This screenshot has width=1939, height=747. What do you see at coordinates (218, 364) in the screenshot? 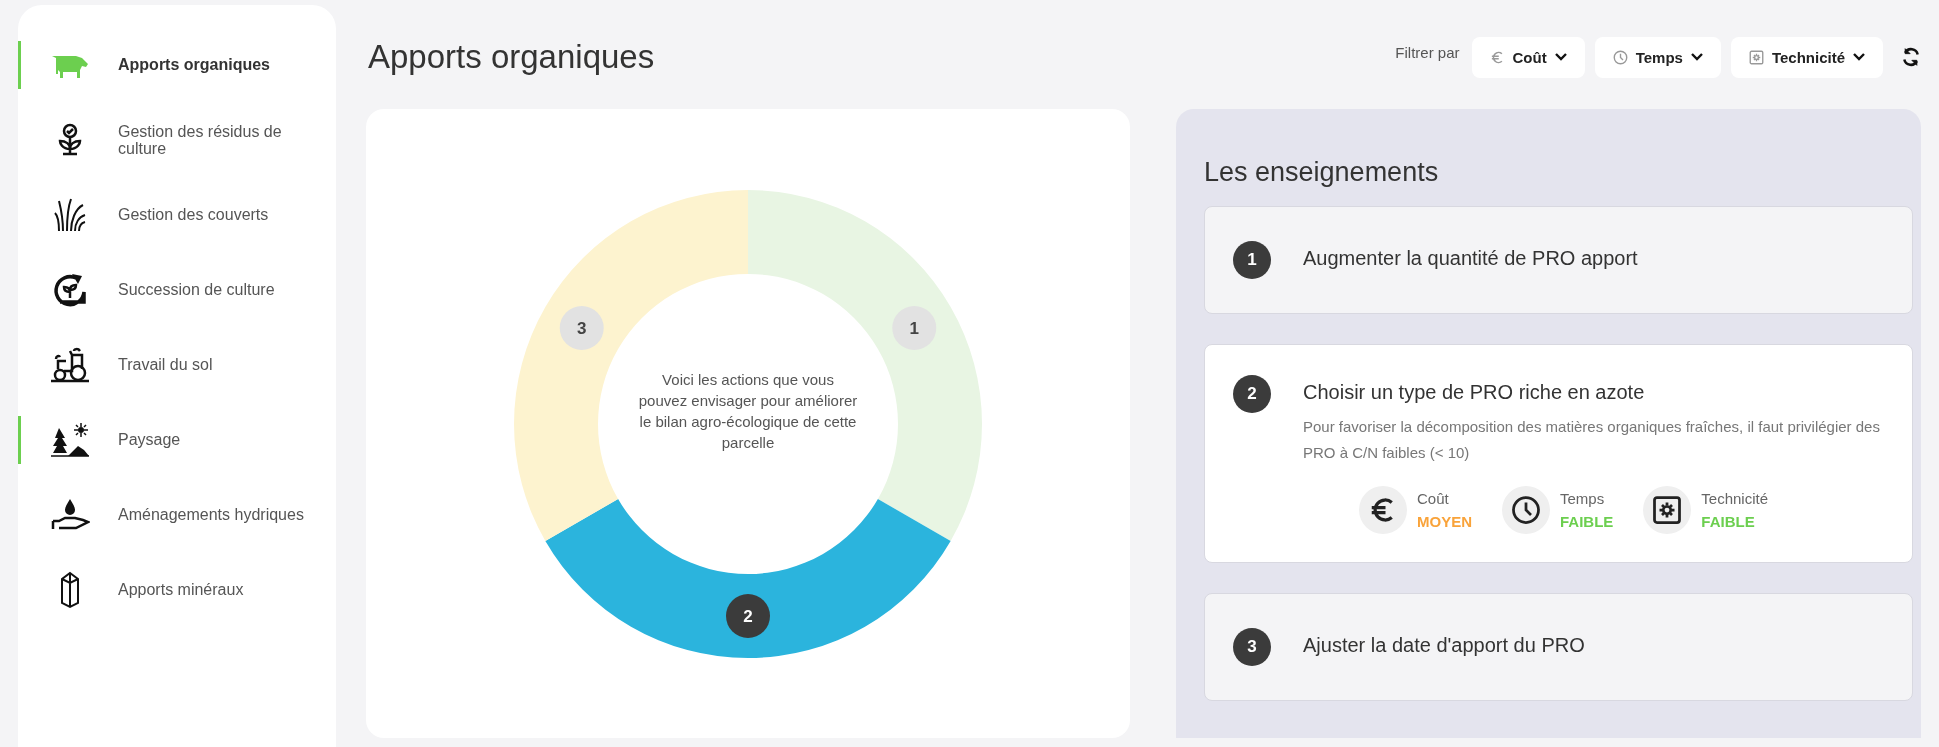
I see `sidebar-item: Travail du sol` at bounding box center [218, 364].